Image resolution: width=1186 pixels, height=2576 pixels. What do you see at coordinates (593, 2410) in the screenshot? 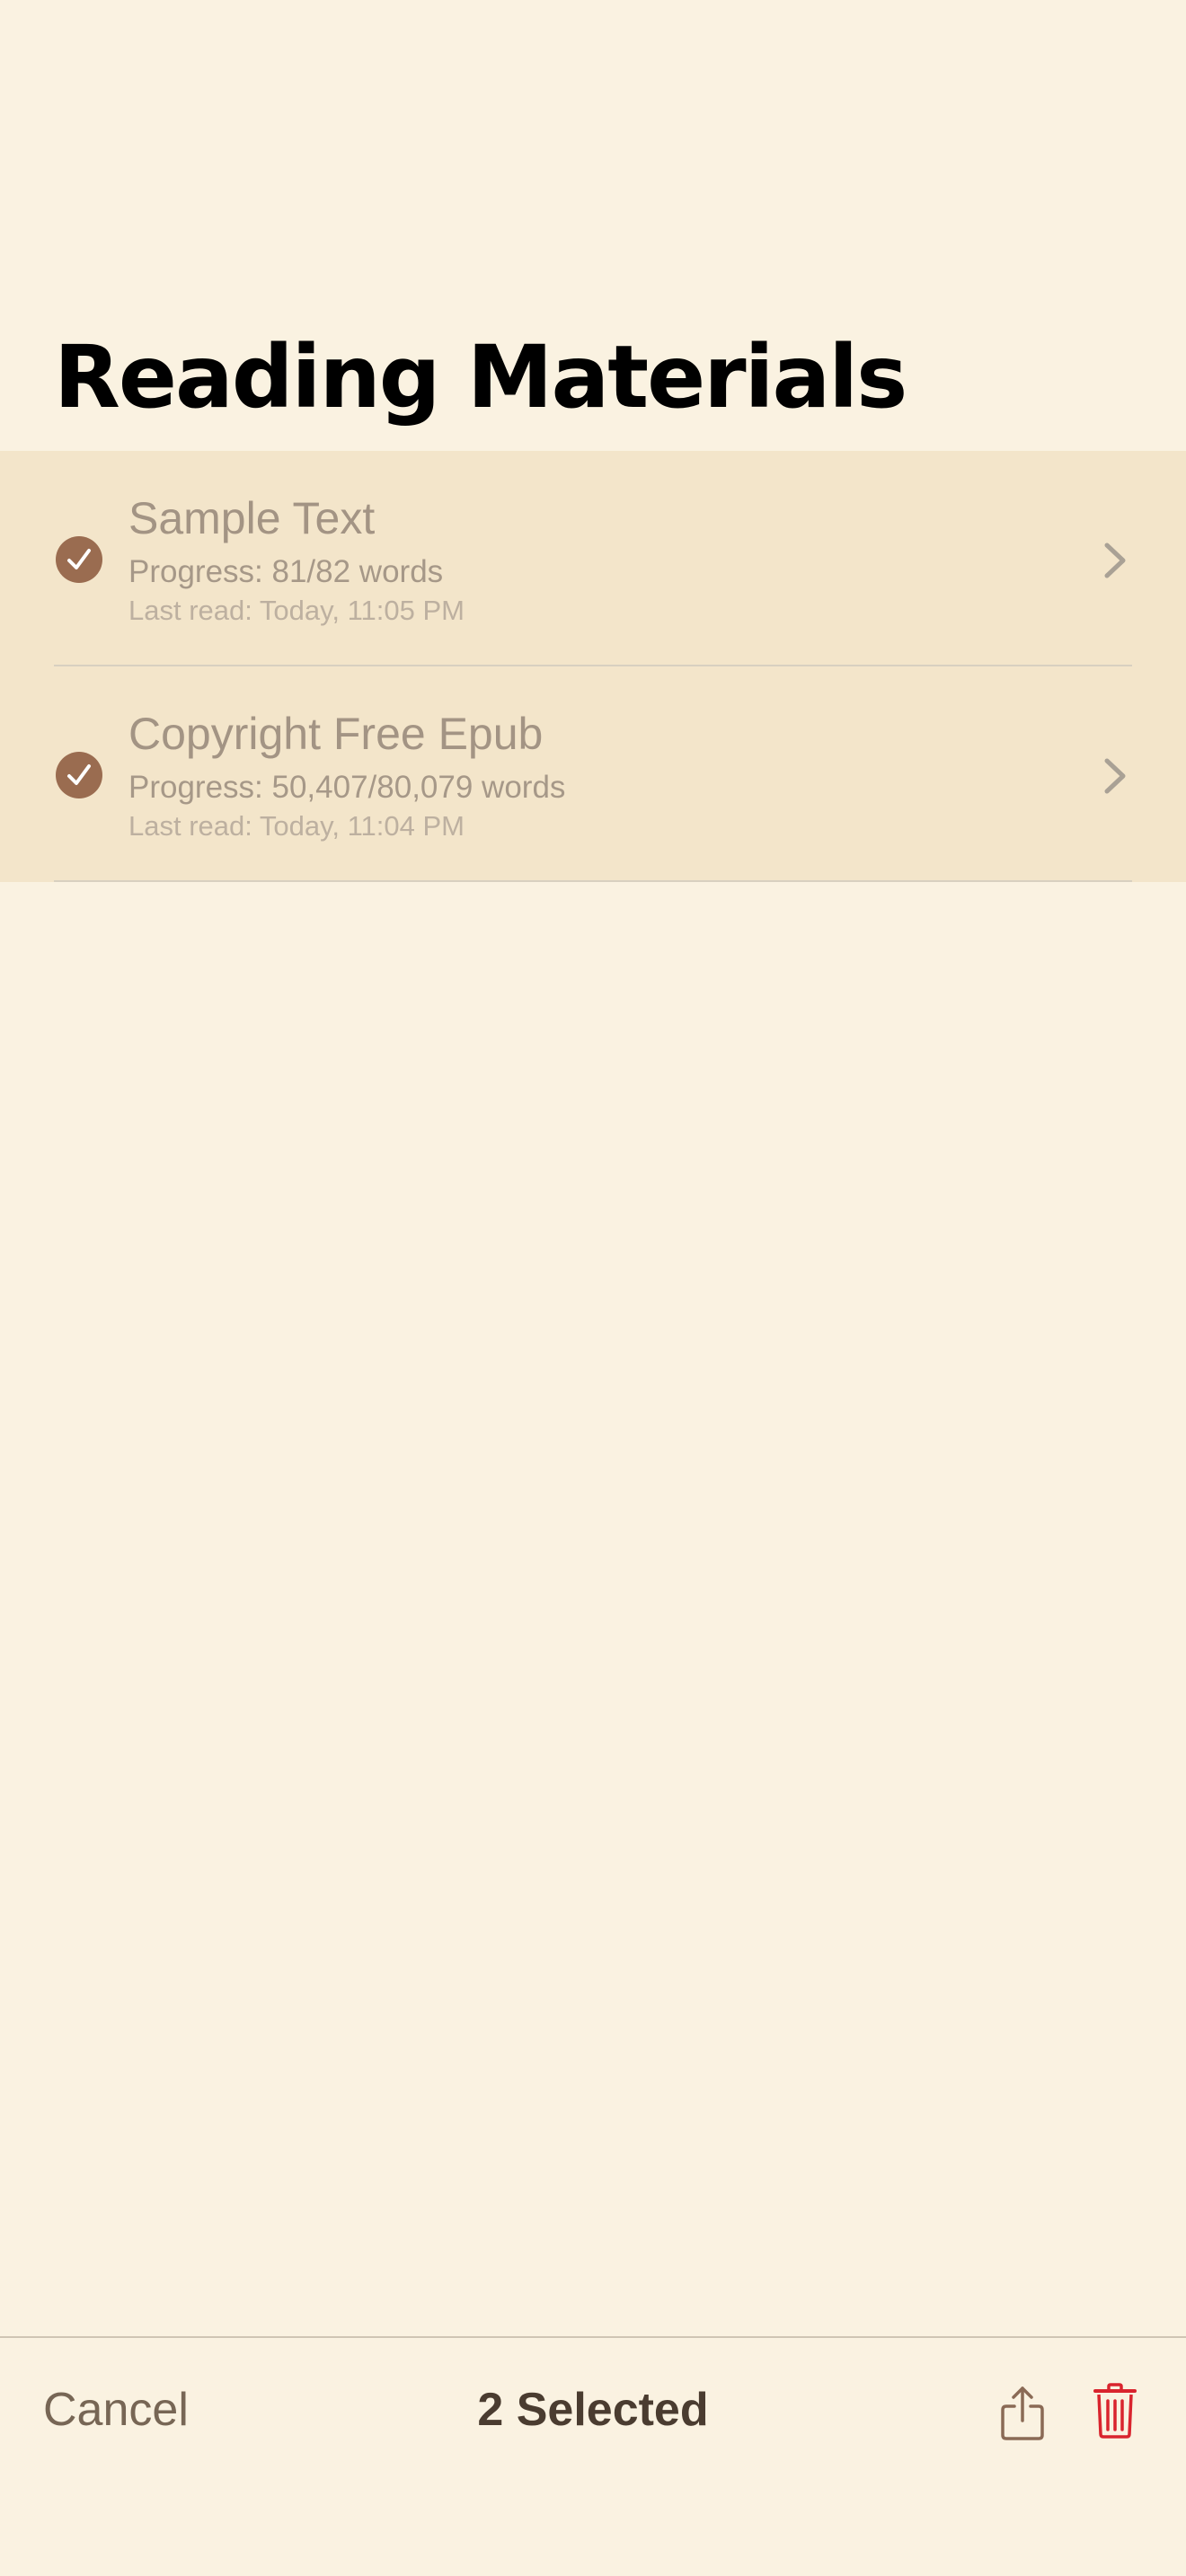
I see `selected-count-label: 2 Selected` at bounding box center [593, 2410].